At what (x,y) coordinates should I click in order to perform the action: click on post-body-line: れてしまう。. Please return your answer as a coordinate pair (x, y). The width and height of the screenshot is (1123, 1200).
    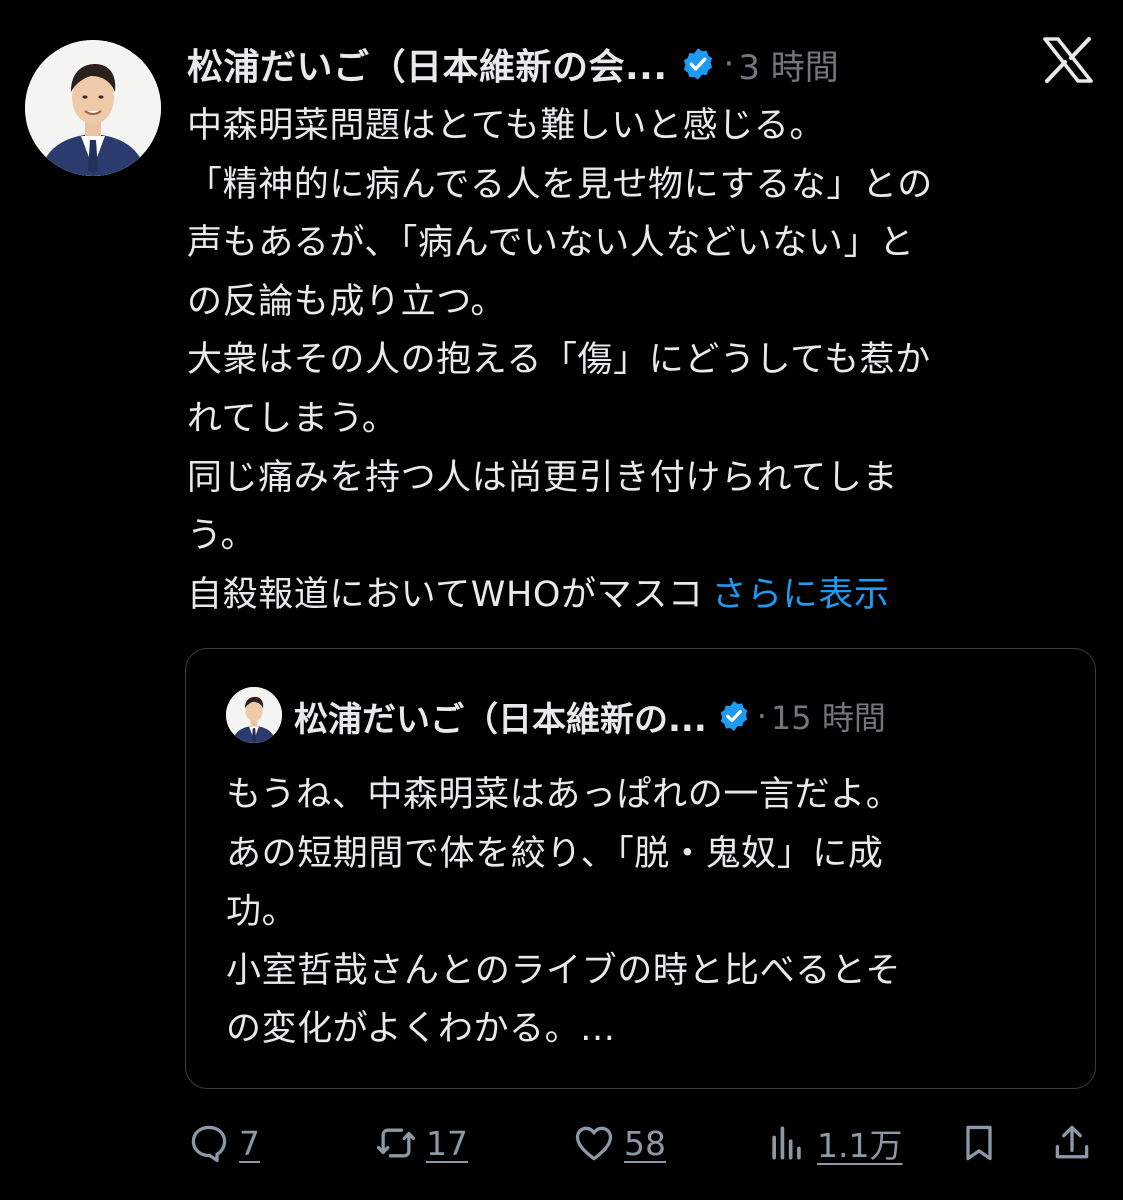
    Looking at the image, I should click on (292, 418).